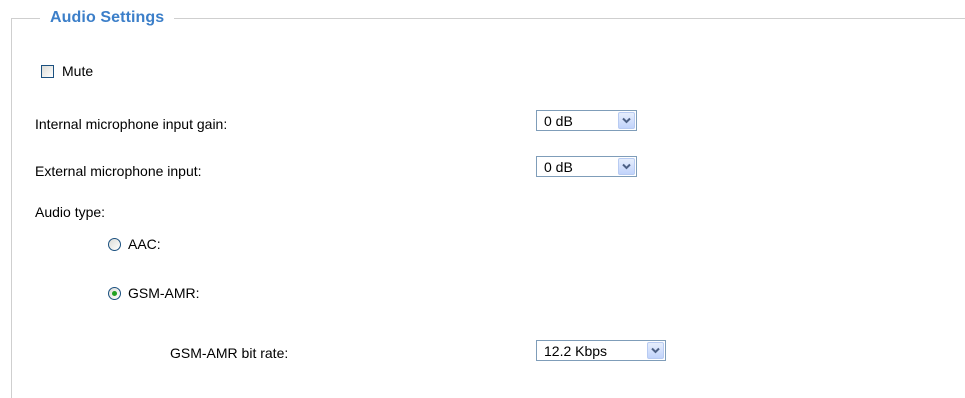  I want to click on mute-checkbox, so click(47, 71).